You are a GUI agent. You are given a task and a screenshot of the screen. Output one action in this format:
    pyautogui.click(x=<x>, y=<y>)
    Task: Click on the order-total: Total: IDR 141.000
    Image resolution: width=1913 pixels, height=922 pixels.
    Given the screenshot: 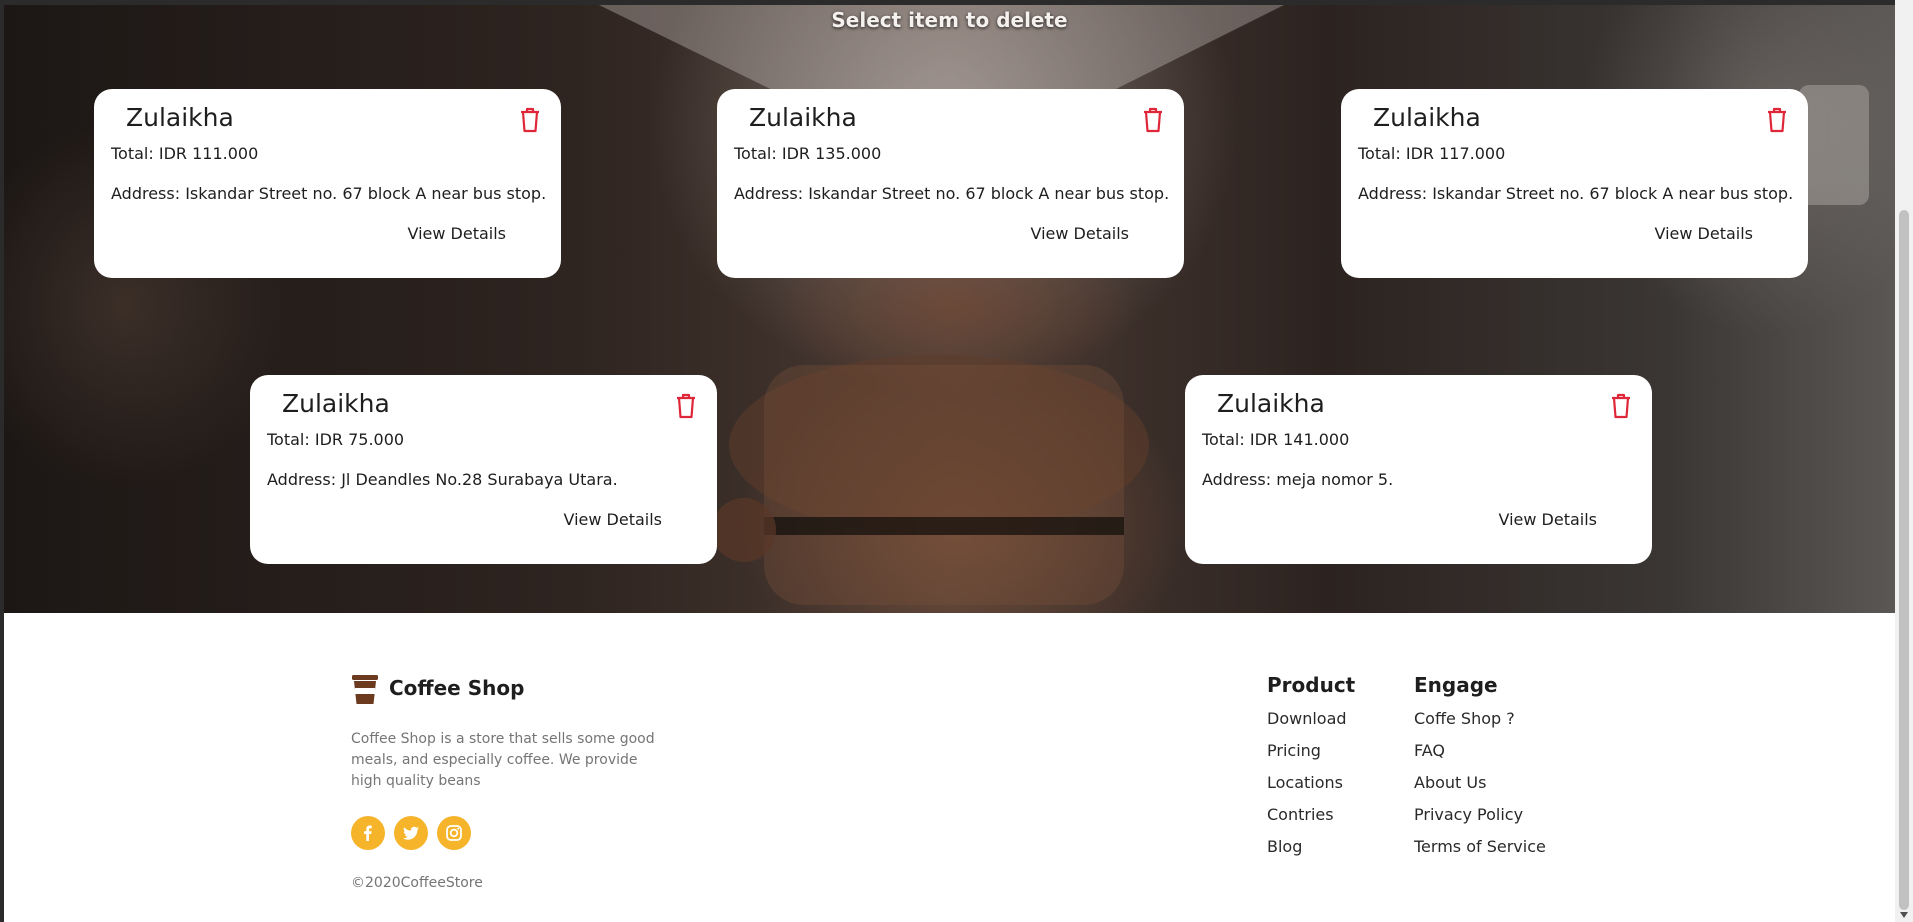 What is the action you would take?
    pyautogui.click(x=1276, y=439)
    